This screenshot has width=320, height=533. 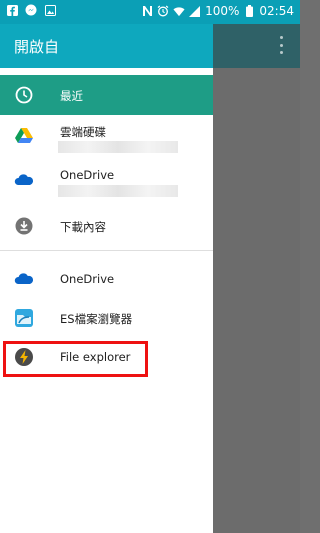 I want to click on background-toolbar, so click(x=256, y=46).